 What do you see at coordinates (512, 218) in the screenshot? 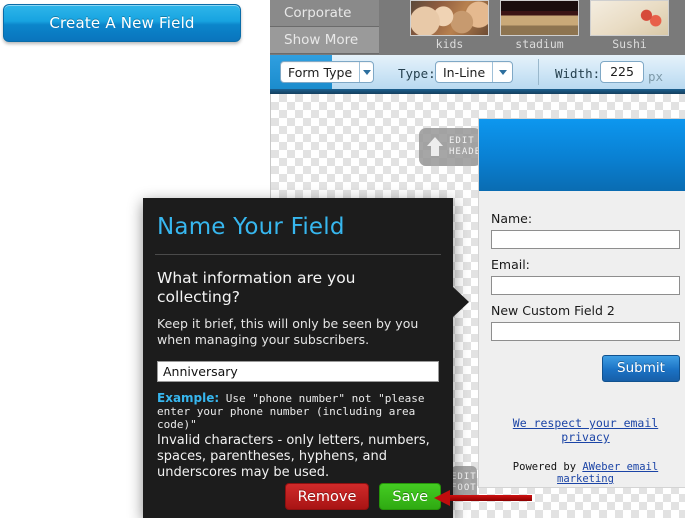
I see `field-label-name: Name:` at bounding box center [512, 218].